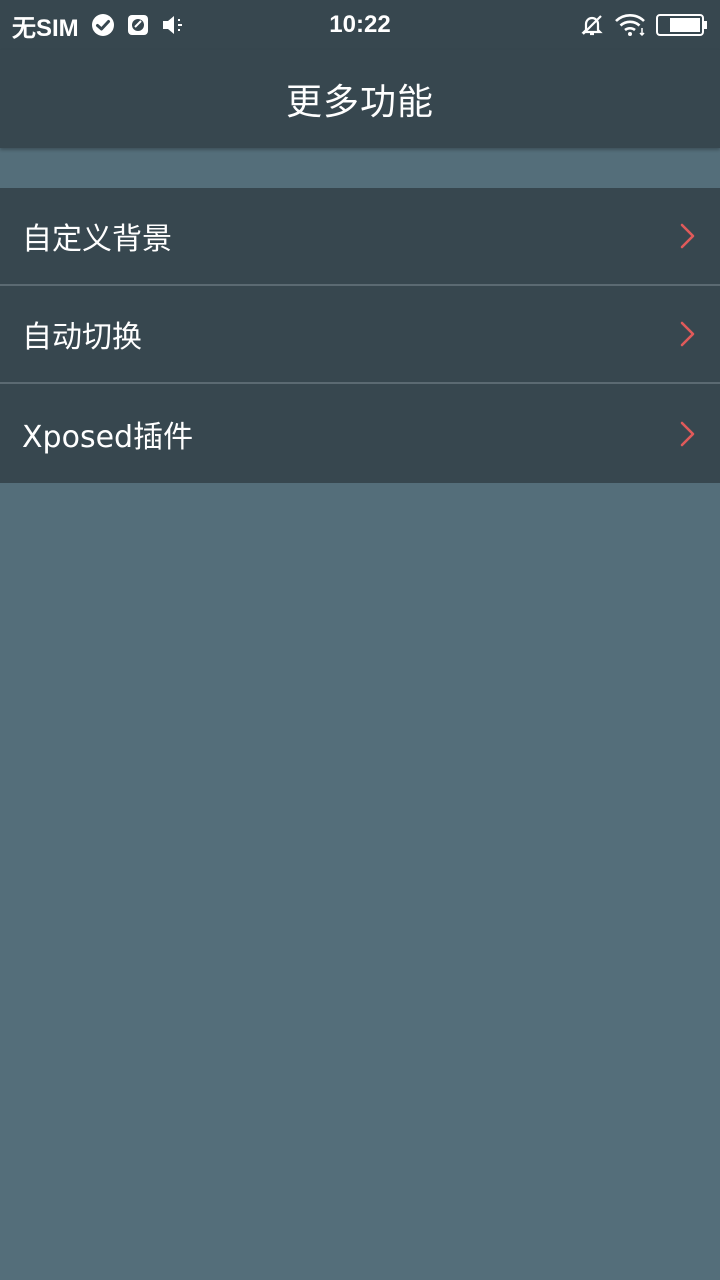 This screenshot has height=1280, width=720. Describe the element at coordinates (360, 237) in the screenshot. I see `menu-item-custom-background: 自定义背景` at that location.